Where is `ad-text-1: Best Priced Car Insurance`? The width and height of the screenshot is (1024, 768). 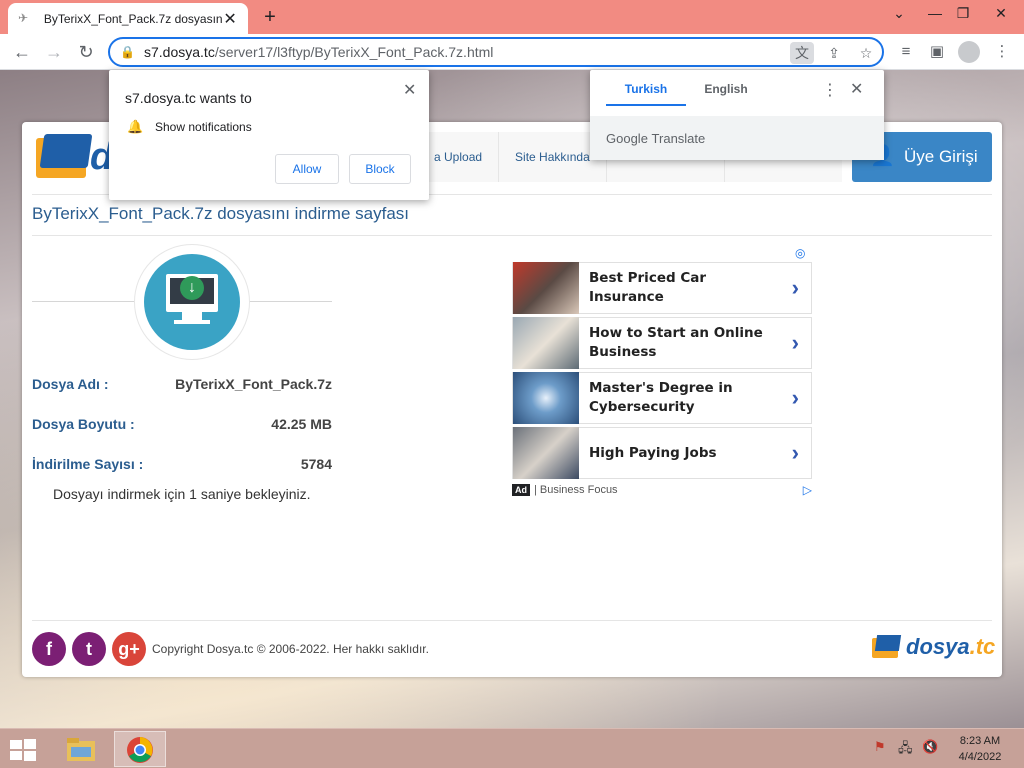 ad-text-1: Best Priced Car Insurance is located at coordinates (648, 287).